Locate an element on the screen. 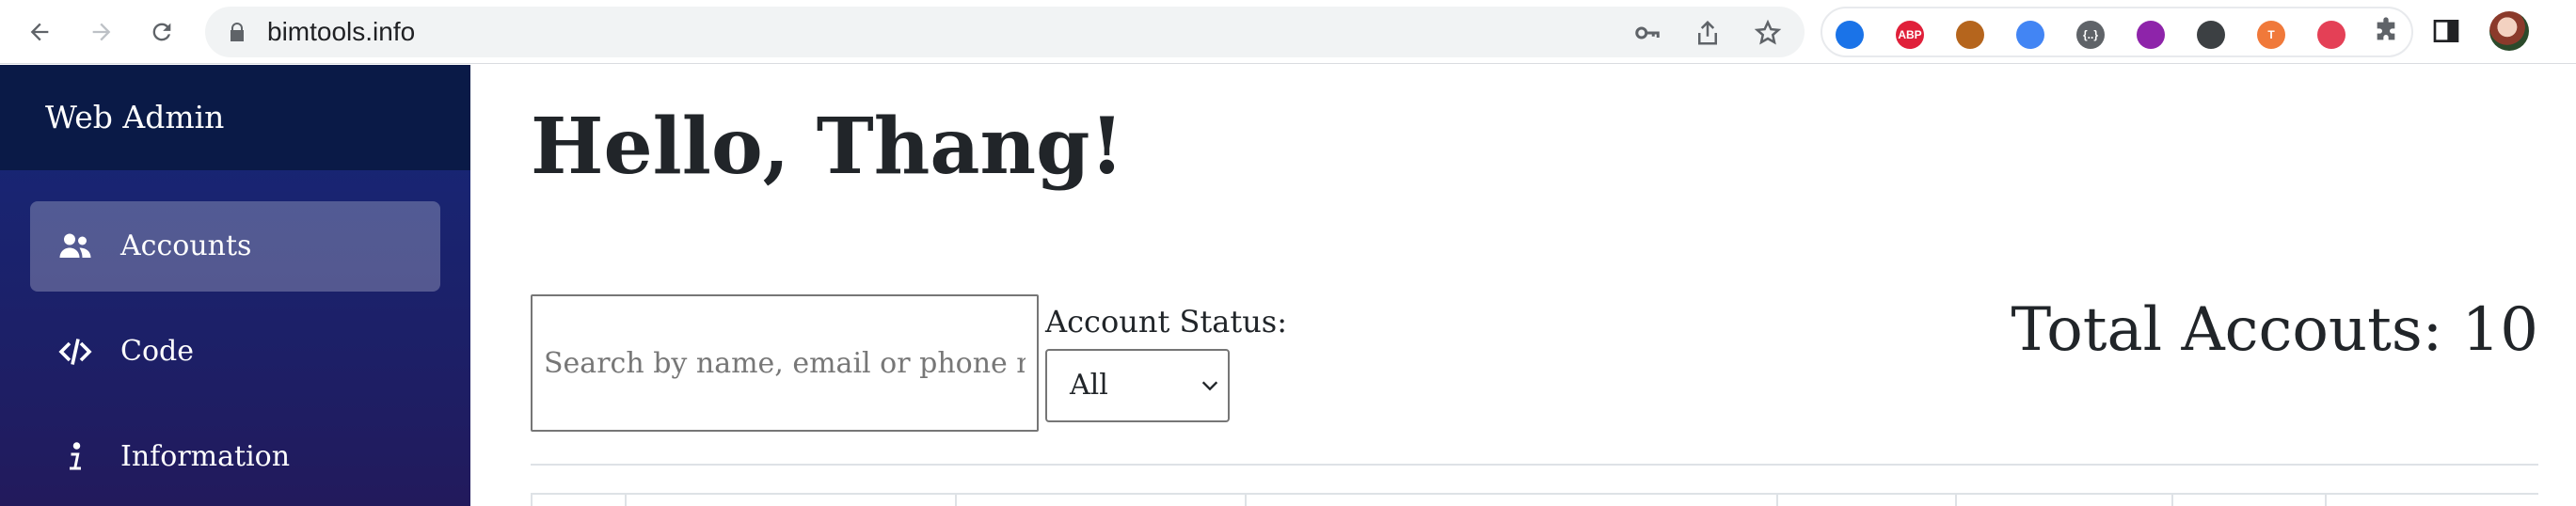 This screenshot has height=506, width=2576. heart-extension-icon is located at coordinates (1850, 35).